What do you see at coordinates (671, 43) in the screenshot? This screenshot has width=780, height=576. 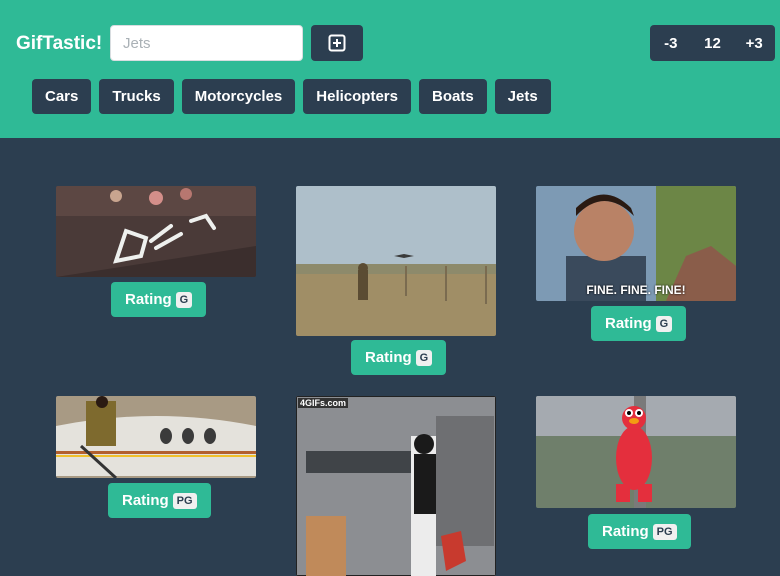 I see `pager-prev-button: -3` at bounding box center [671, 43].